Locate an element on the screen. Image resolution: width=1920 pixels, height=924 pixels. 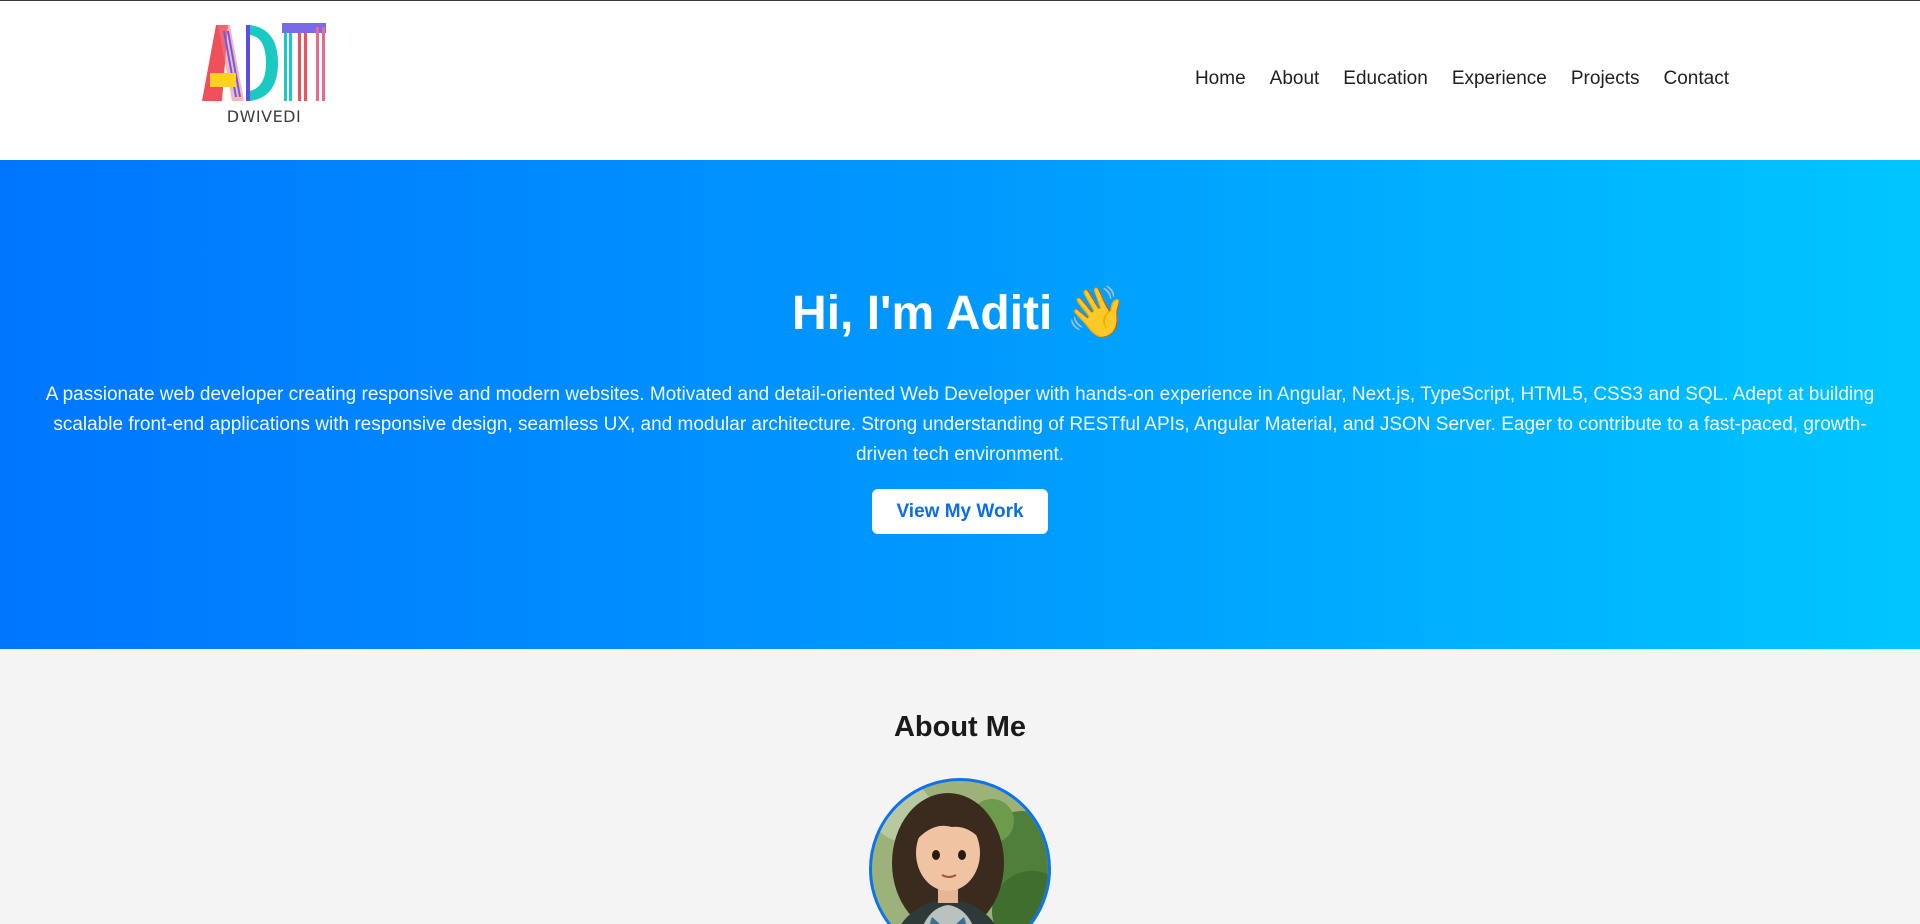
view-my-work-button: View My Work is located at coordinates (960, 511).